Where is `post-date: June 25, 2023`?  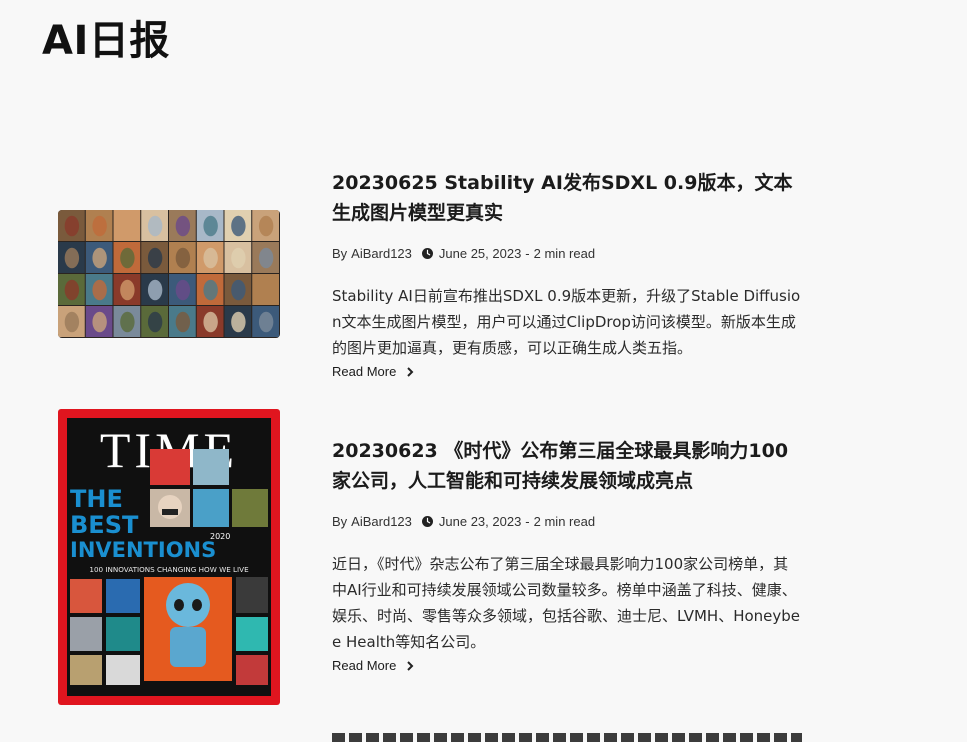 post-date: June 25, 2023 is located at coordinates (480, 253).